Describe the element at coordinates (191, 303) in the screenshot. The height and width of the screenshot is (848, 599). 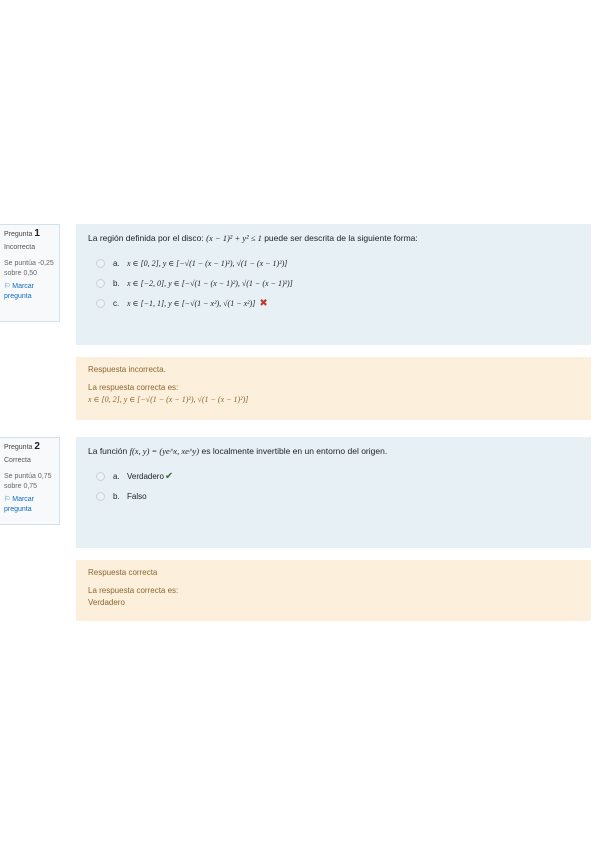
I see `option-text: x ∈ [−1, 1], y ∈ [−√(1 − x²), √(1 − x²)]` at that location.